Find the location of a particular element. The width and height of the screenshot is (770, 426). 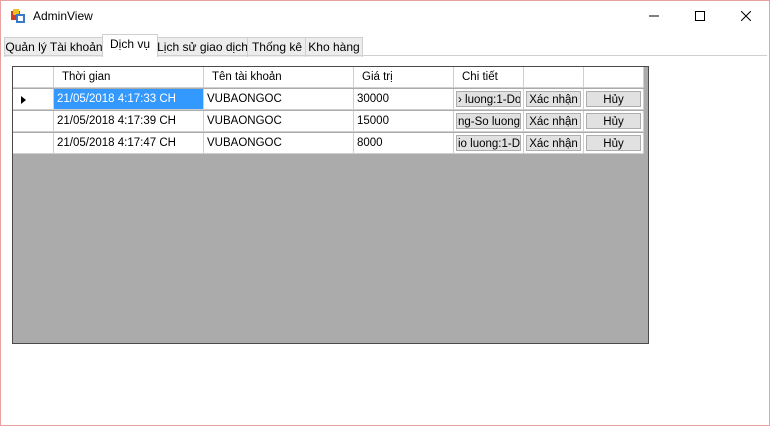

detail-button: io luong:1-Dc is located at coordinates (488, 143).